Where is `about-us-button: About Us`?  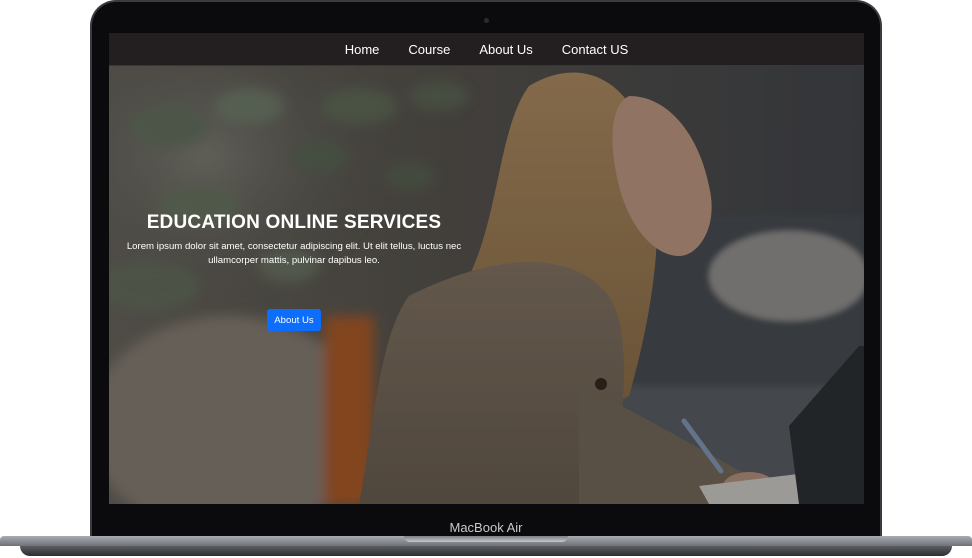 about-us-button: About Us is located at coordinates (294, 320).